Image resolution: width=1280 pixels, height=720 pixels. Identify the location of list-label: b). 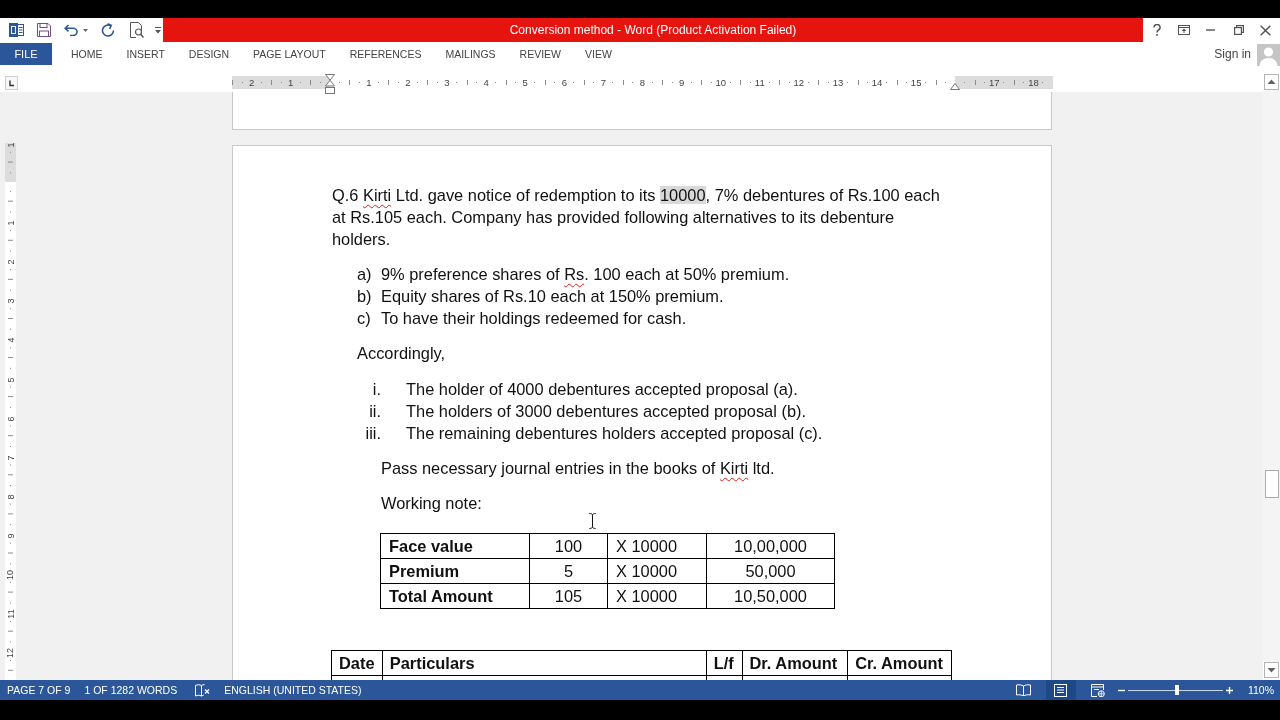
(365, 296).